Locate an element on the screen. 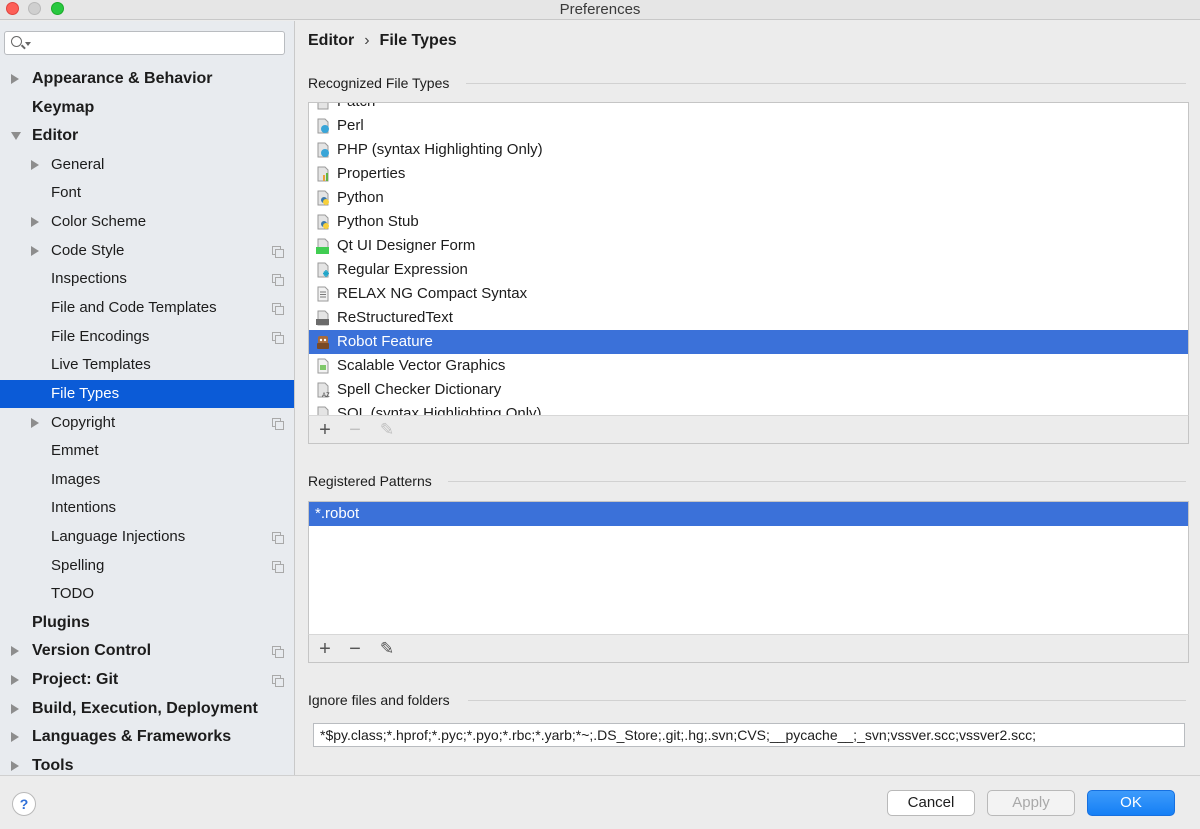  add-file-type-button: + is located at coordinates (325, 430).